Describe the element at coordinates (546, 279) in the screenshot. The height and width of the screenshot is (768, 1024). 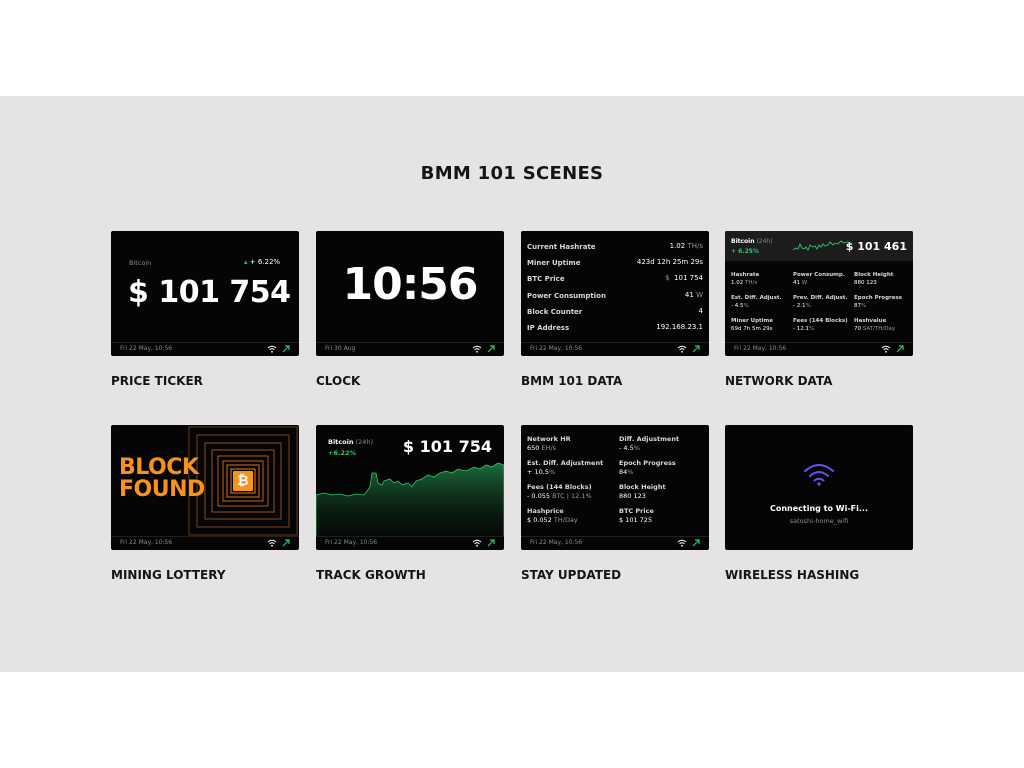
I see `row-label: BTC Price` at that location.